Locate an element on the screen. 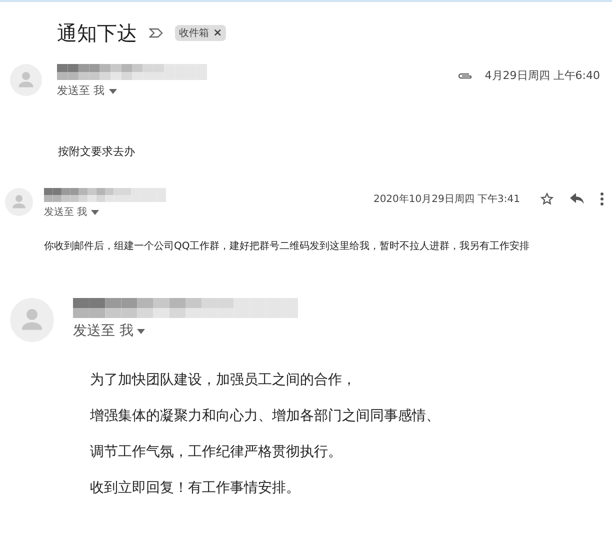  date-text: 2020年10月29日周四 下午3:41 is located at coordinates (446, 199).